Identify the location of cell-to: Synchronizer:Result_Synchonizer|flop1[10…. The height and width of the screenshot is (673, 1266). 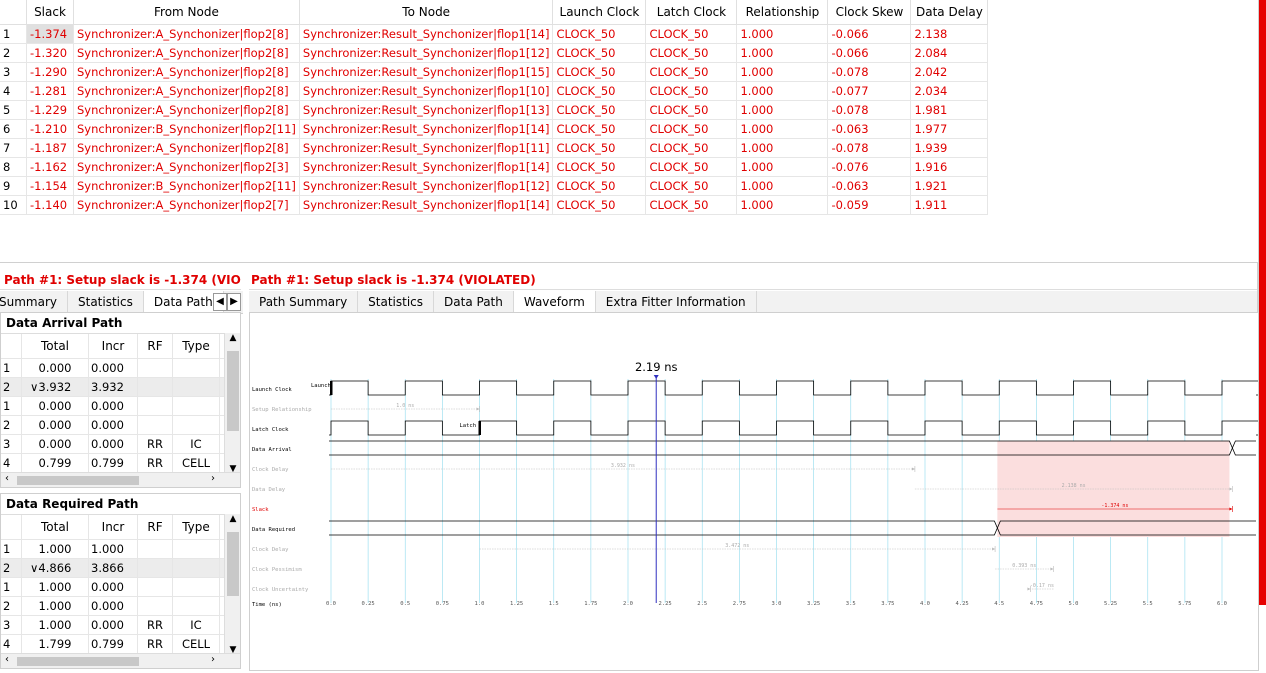
(426, 91).